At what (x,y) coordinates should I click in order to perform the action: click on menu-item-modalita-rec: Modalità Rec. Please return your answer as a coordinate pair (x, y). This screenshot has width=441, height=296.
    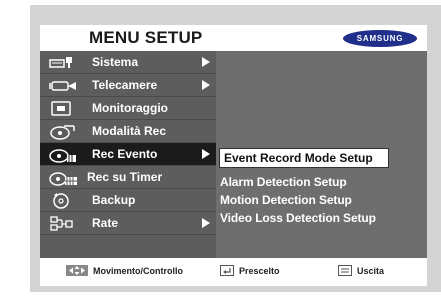
    Looking at the image, I should click on (128, 131).